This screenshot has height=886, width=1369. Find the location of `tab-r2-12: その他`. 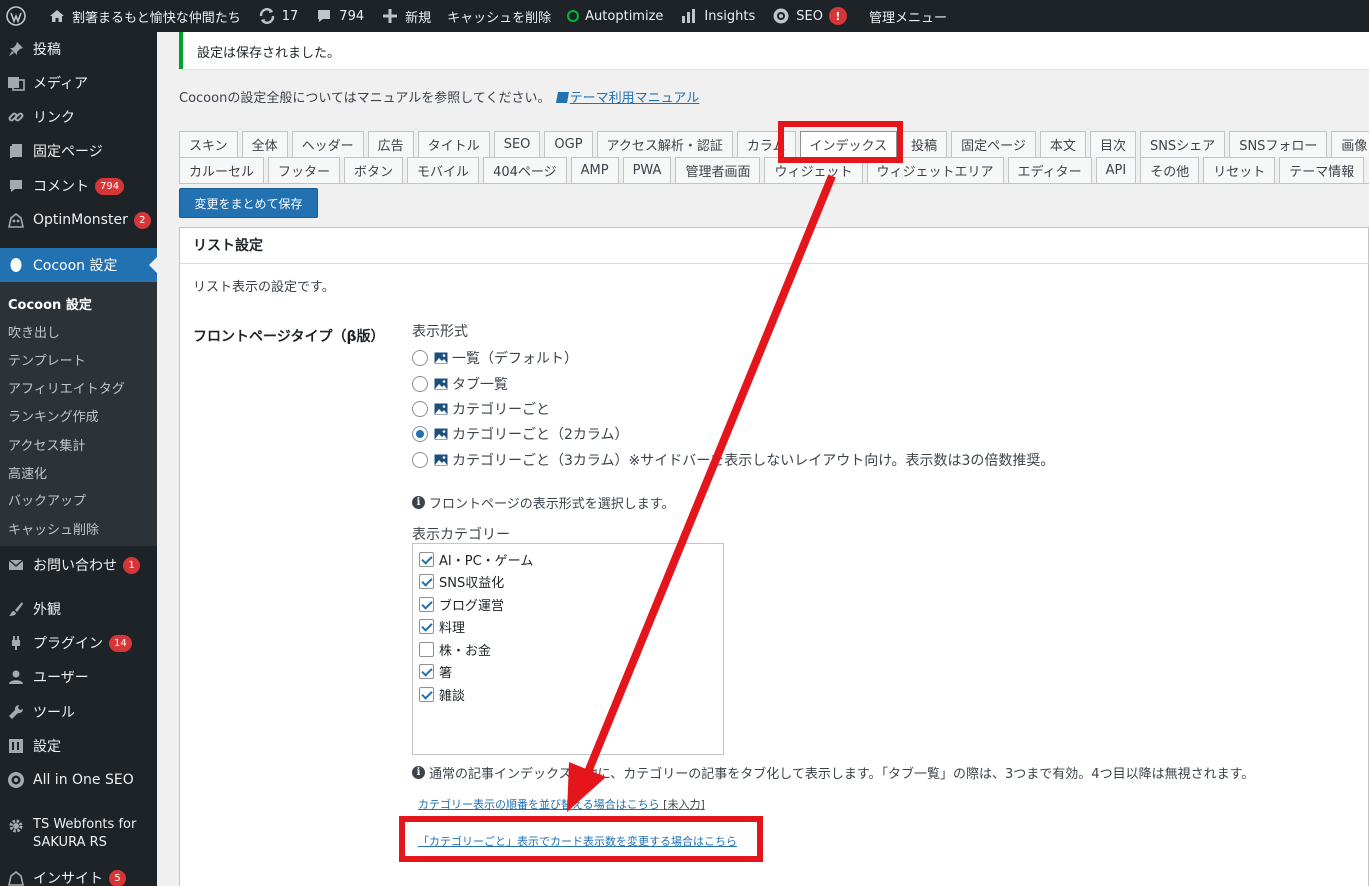

tab-r2-12: その他 is located at coordinates (1170, 170).